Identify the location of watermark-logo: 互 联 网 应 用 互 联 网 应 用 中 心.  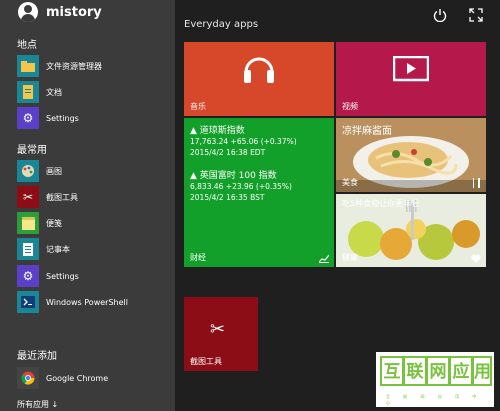
(435, 379).